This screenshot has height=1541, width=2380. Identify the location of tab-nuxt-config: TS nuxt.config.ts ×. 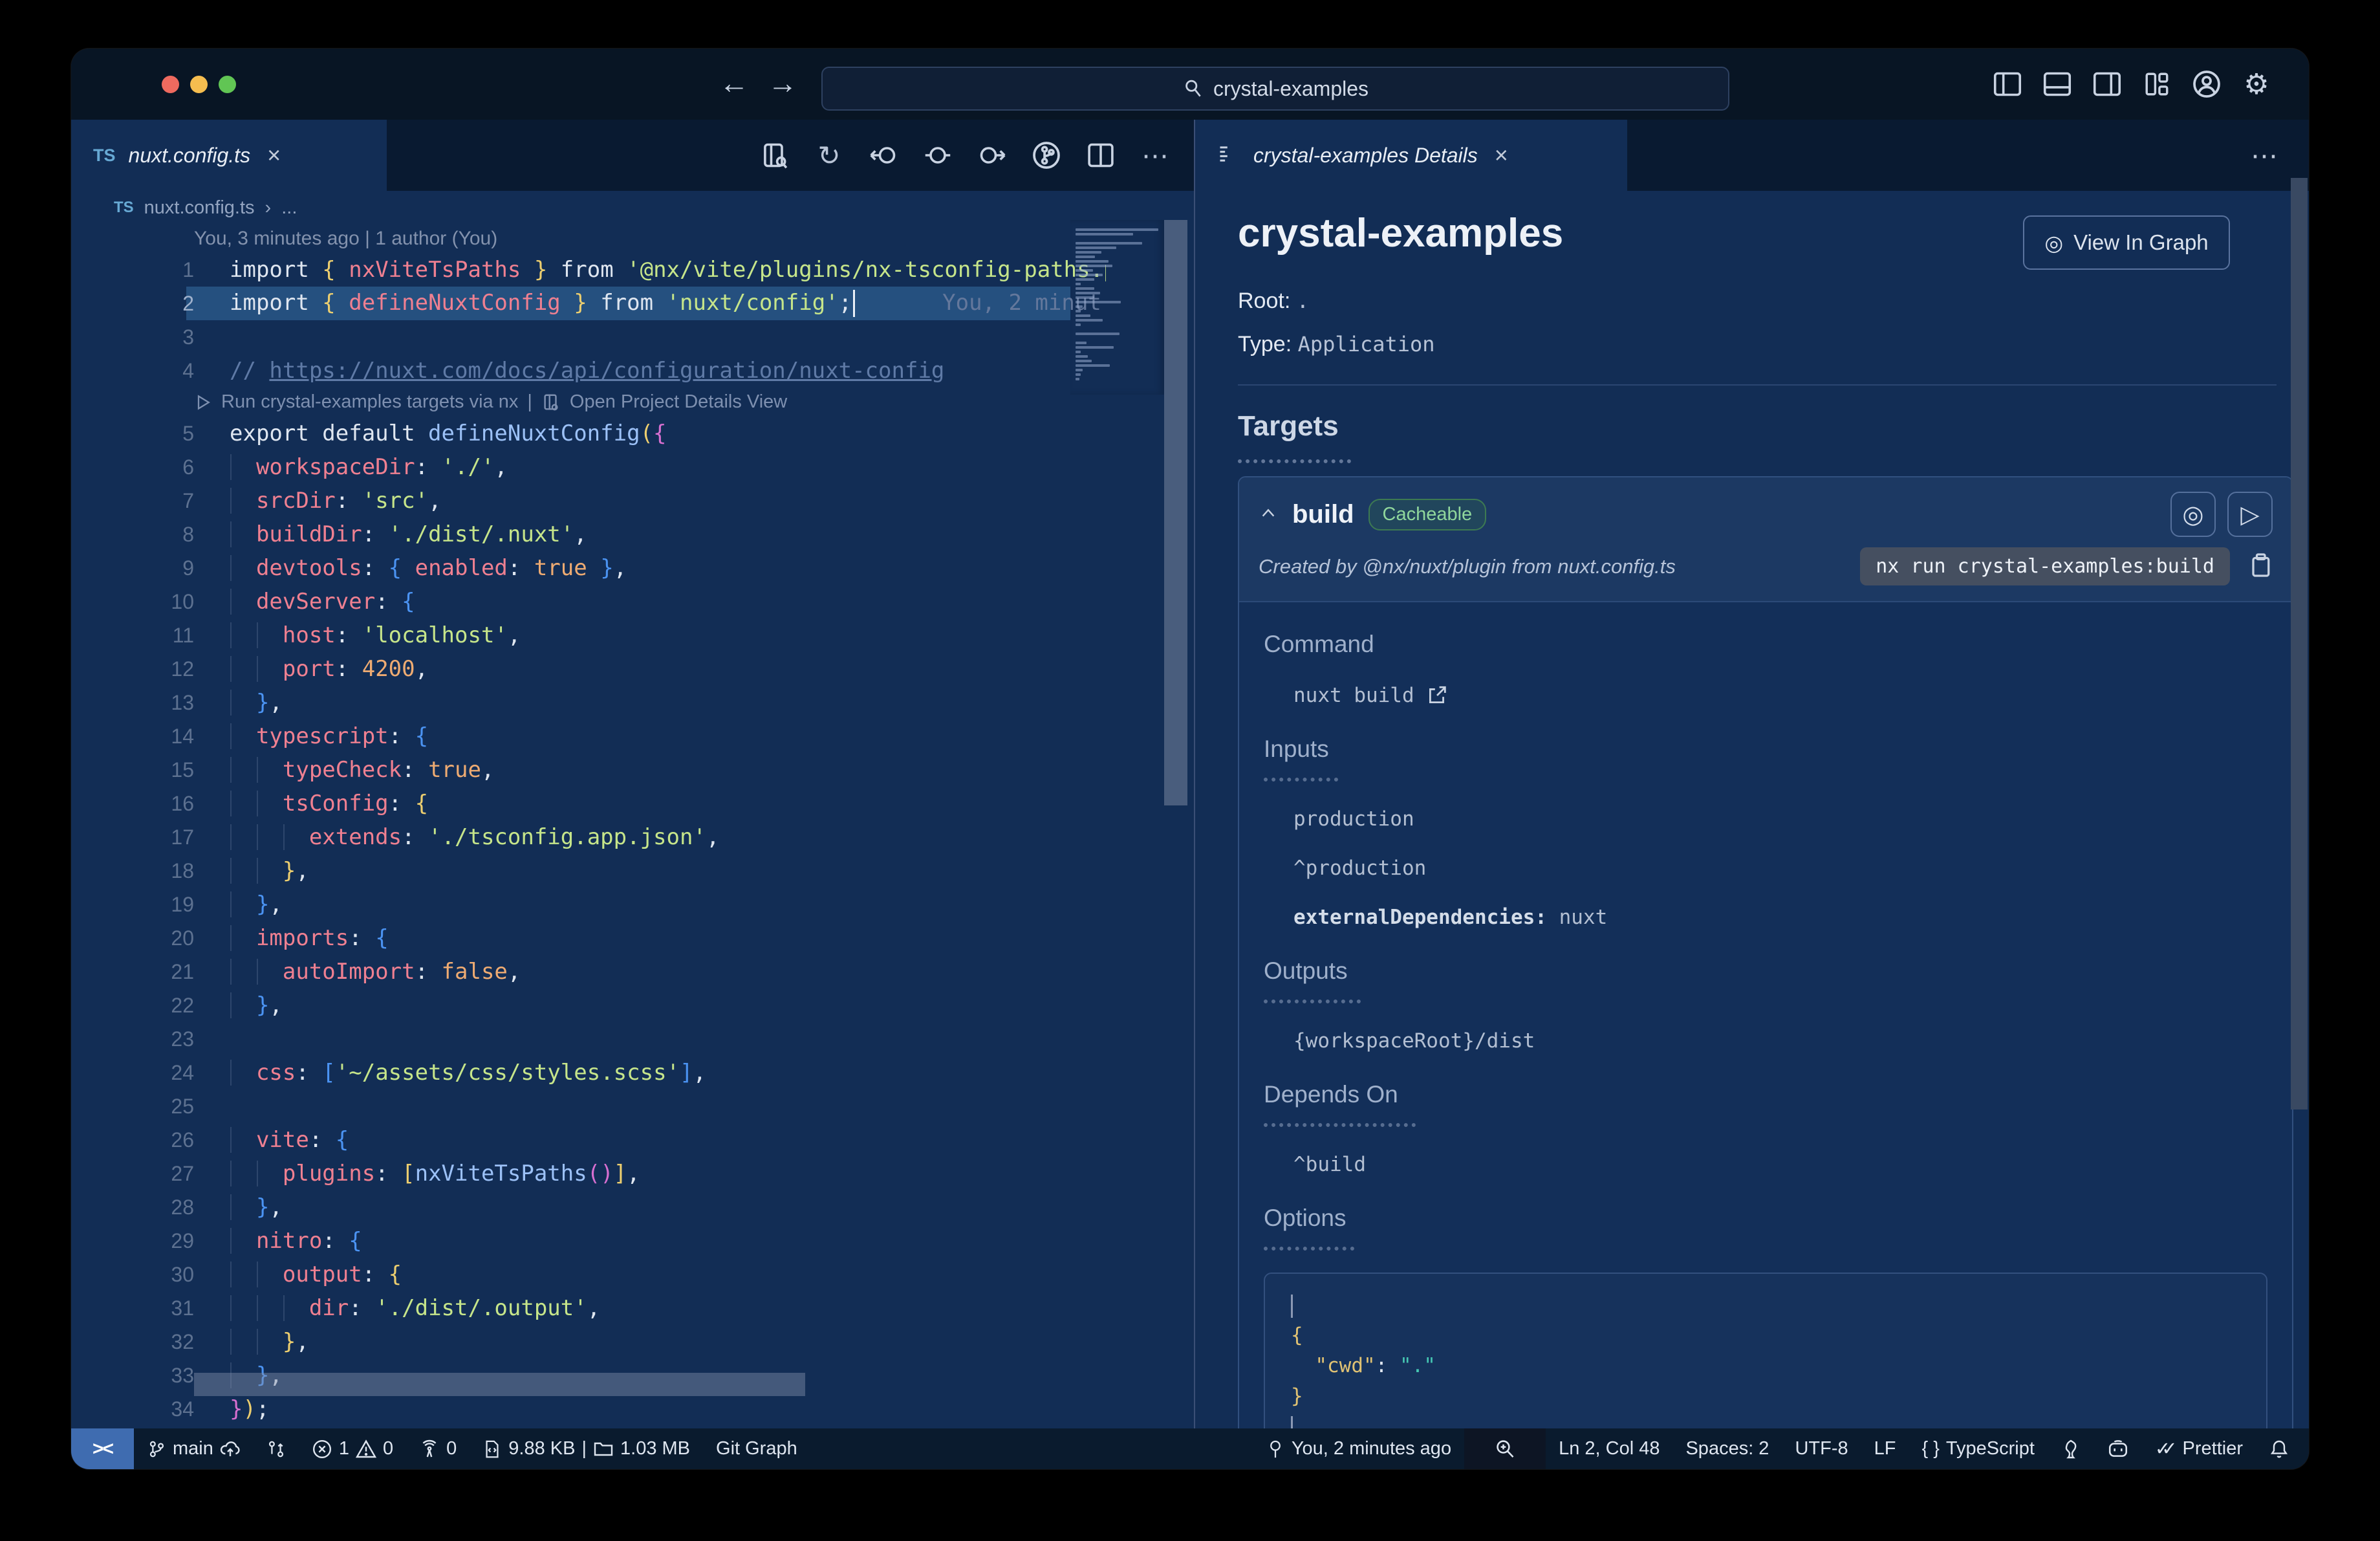
(229, 155).